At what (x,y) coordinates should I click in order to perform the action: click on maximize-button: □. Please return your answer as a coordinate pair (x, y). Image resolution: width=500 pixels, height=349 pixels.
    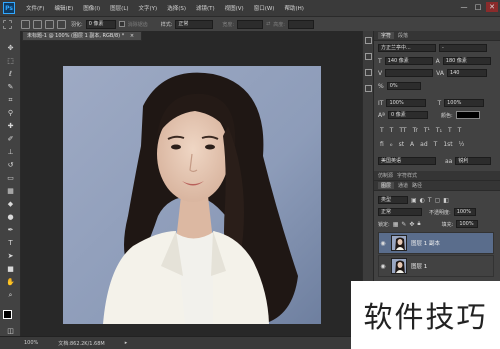
    Looking at the image, I should click on (478, 7).